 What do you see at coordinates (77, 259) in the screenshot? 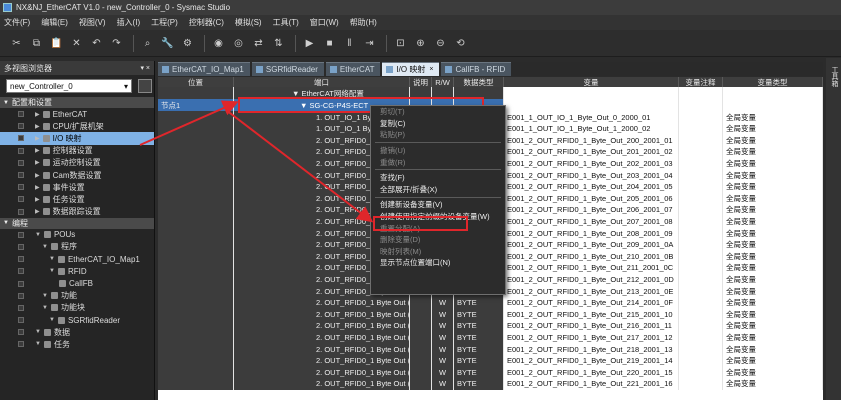
I see `tree-item: ▼ EtherCAT_IO_Map1` at bounding box center [77, 259].